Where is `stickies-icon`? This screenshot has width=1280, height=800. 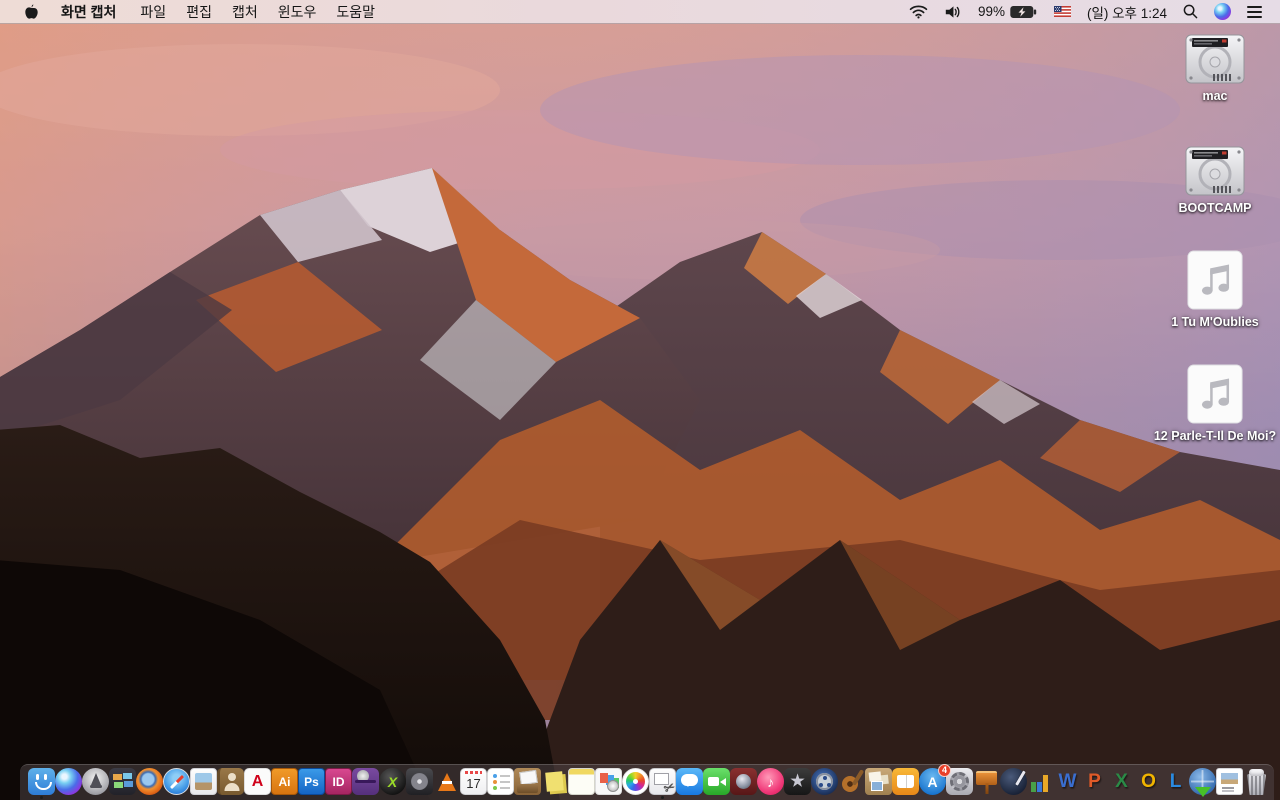
stickies-icon is located at coordinates (554, 781).